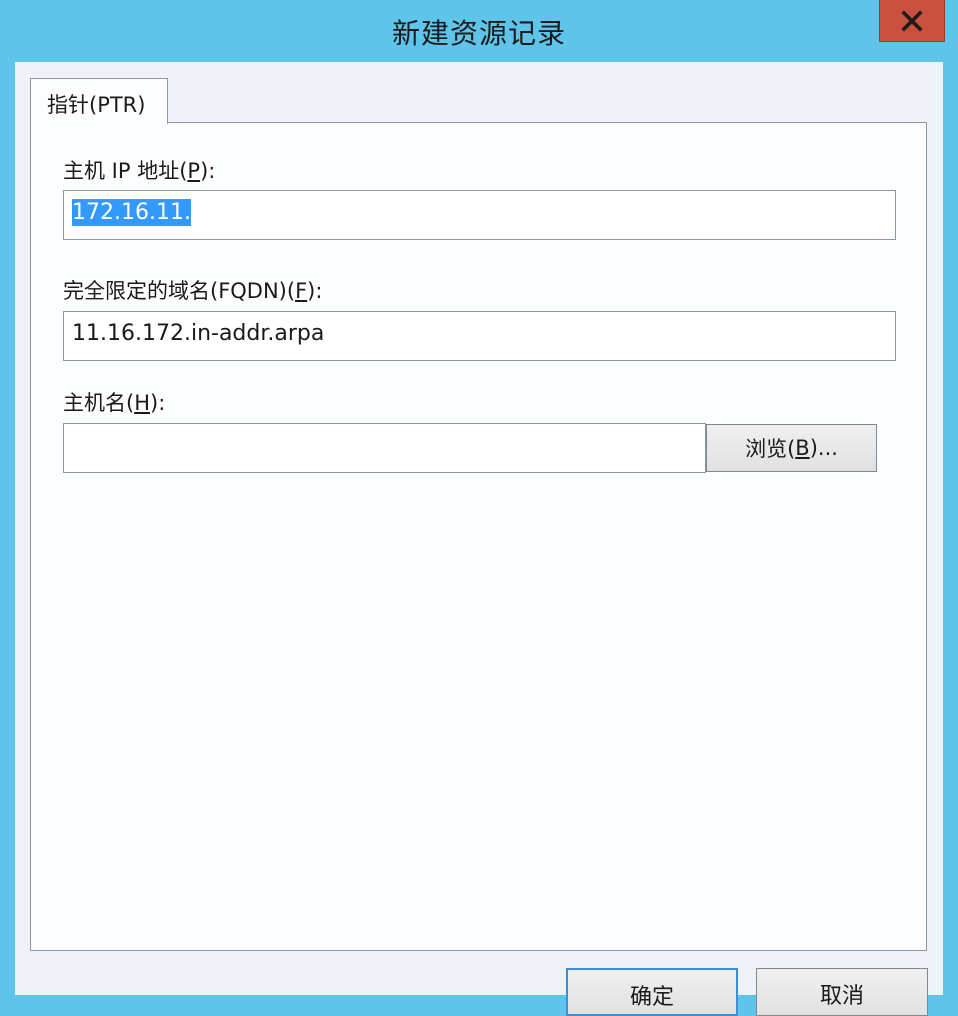 This screenshot has width=958, height=1016. I want to click on browse-label: 浏览(, so click(770, 449).